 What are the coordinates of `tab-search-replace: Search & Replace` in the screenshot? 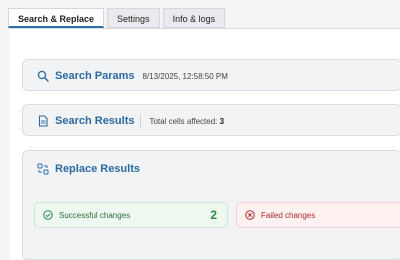 It's located at (56, 18).